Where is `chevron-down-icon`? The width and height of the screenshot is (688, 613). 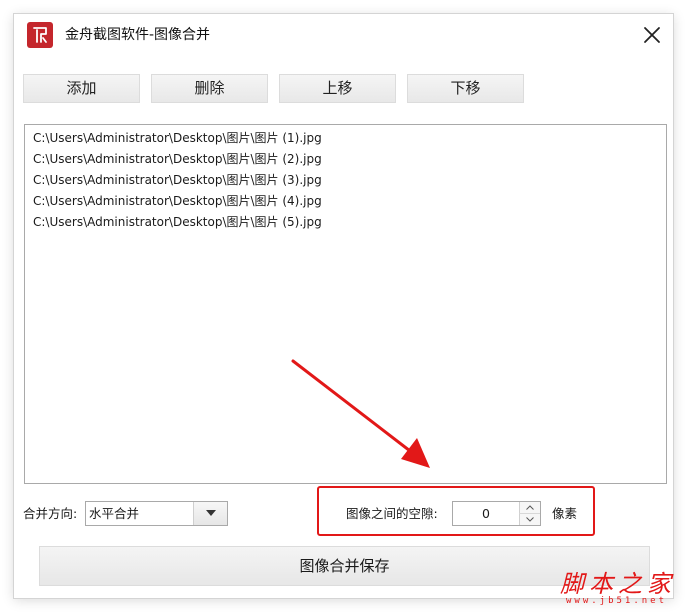 chevron-down-icon is located at coordinates (210, 513).